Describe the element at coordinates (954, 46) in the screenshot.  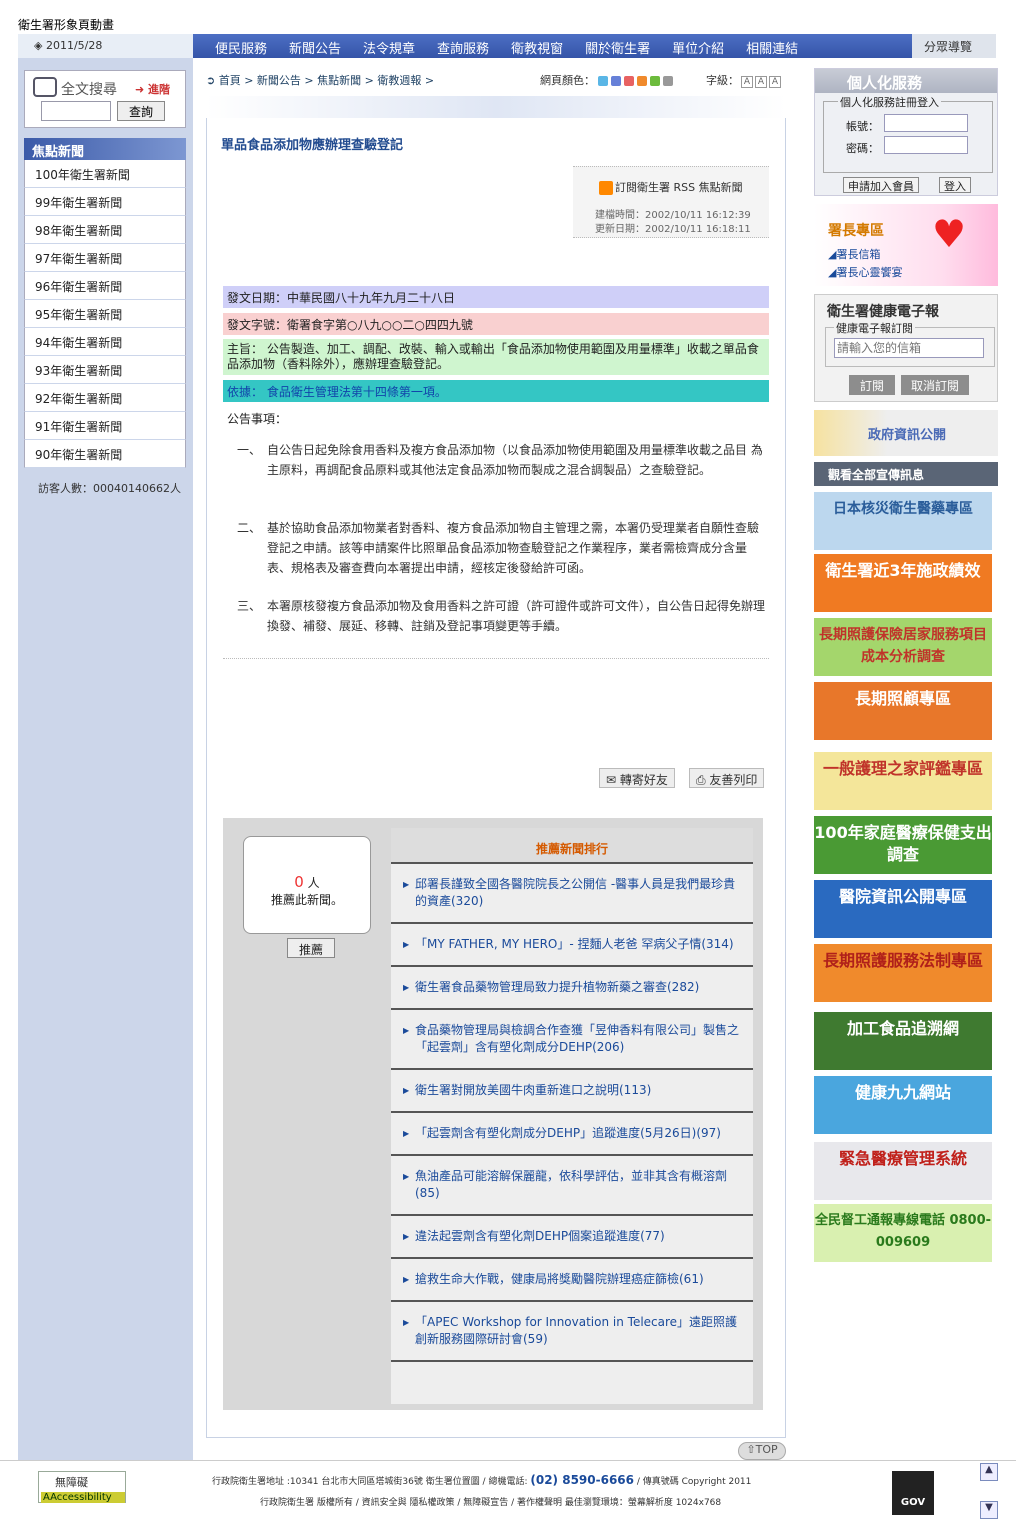
I see `sitemap-link: 分眾導覽` at that location.